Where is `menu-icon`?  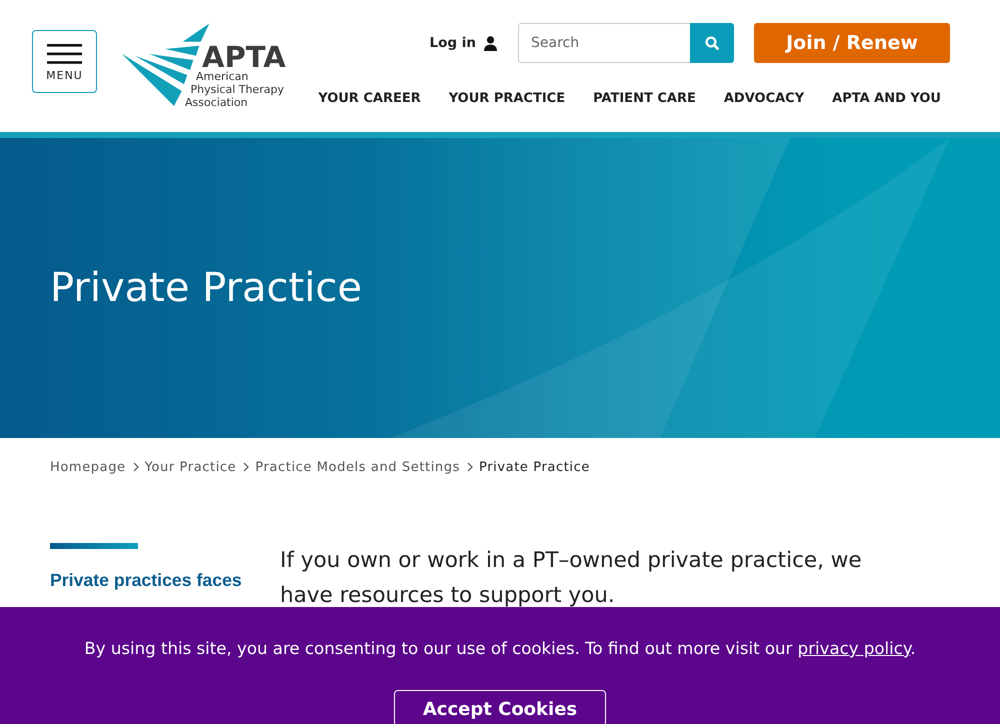 menu-icon is located at coordinates (64, 54).